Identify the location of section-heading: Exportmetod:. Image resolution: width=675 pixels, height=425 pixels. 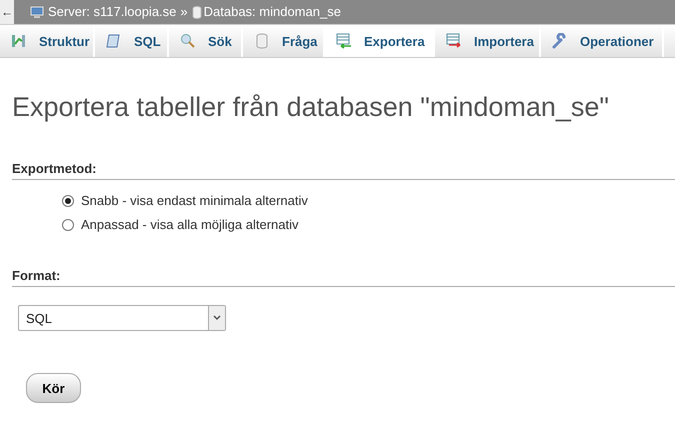
(343, 170).